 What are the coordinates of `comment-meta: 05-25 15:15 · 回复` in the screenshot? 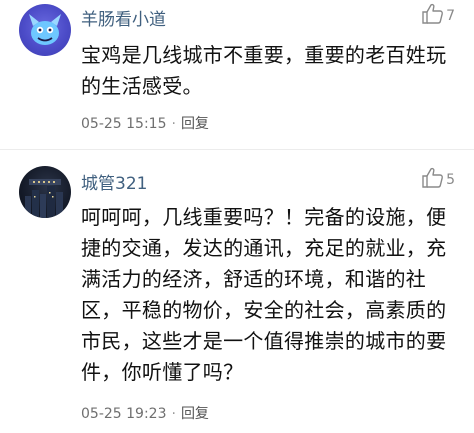 It's located at (145, 123).